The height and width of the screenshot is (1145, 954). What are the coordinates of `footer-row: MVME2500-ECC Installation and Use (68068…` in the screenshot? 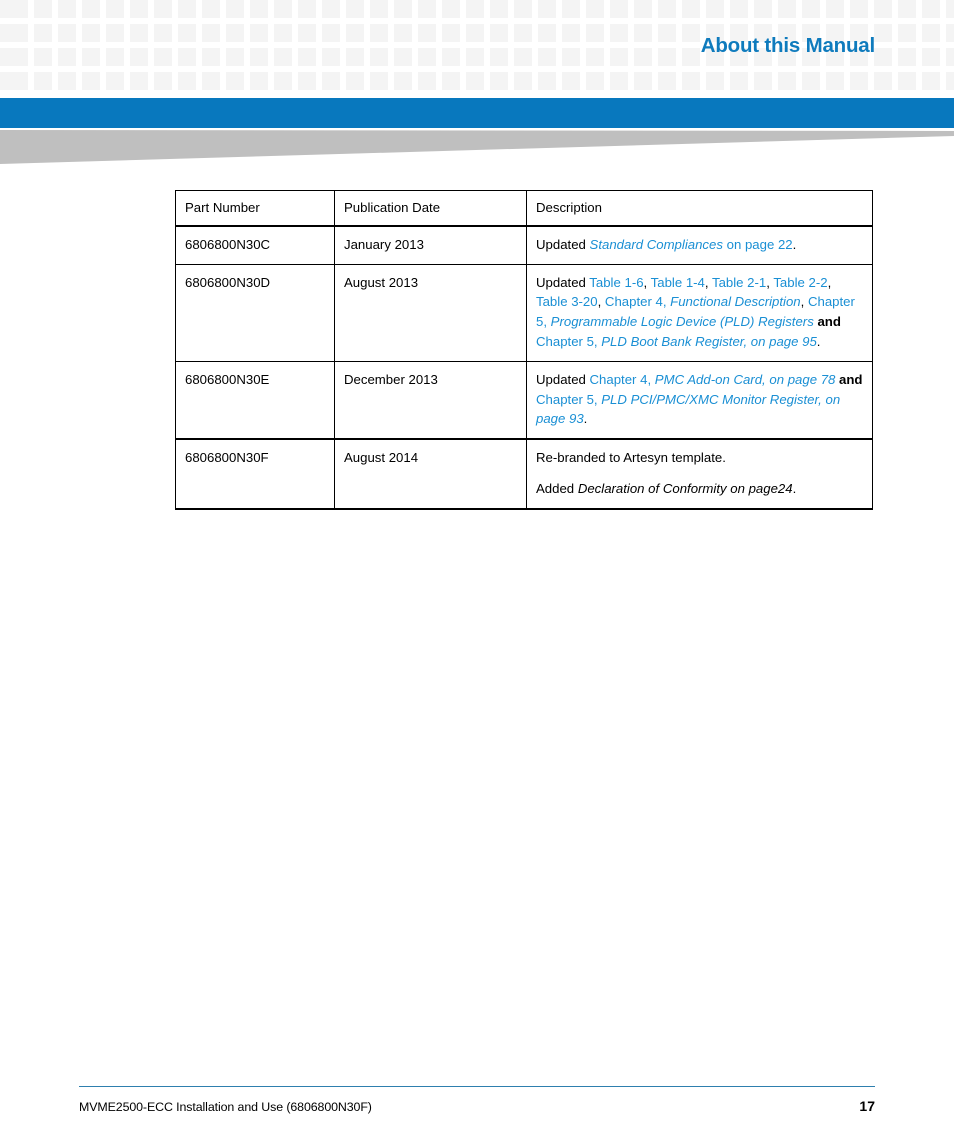 It's located at (477, 1106).